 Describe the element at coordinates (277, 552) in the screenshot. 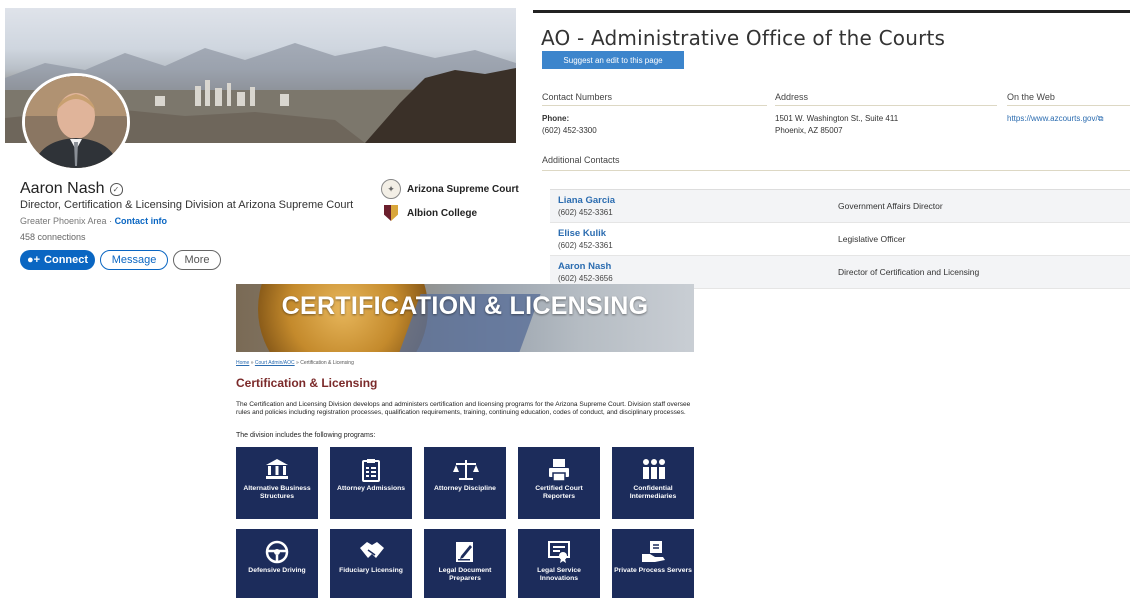

I see `steering-wheel-icon` at that location.